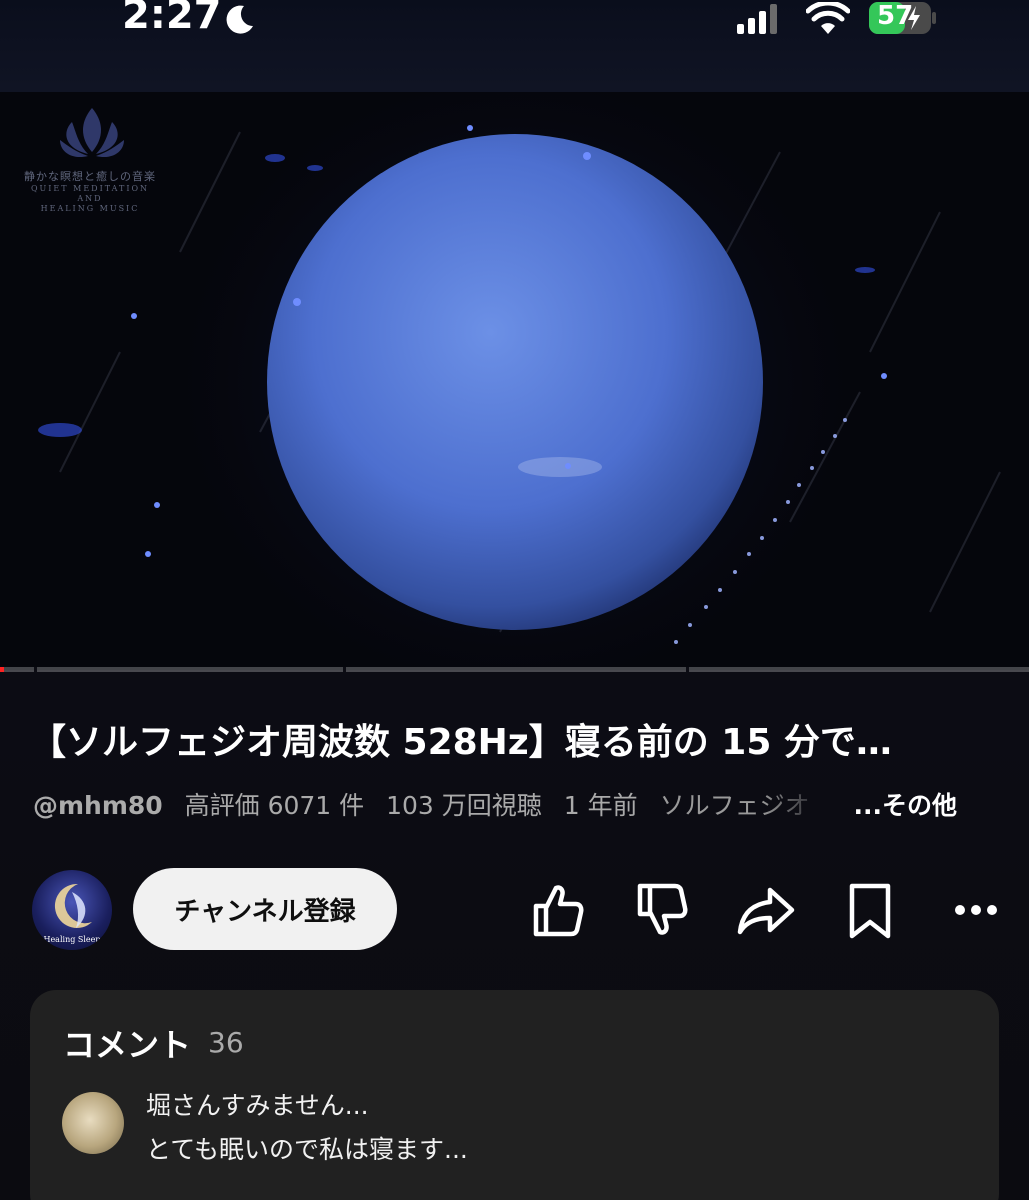 Image resolution: width=1029 pixels, height=1200 pixels. Describe the element at coordinates (558, 910) in the screenshot. I see `like-icon` at that location.